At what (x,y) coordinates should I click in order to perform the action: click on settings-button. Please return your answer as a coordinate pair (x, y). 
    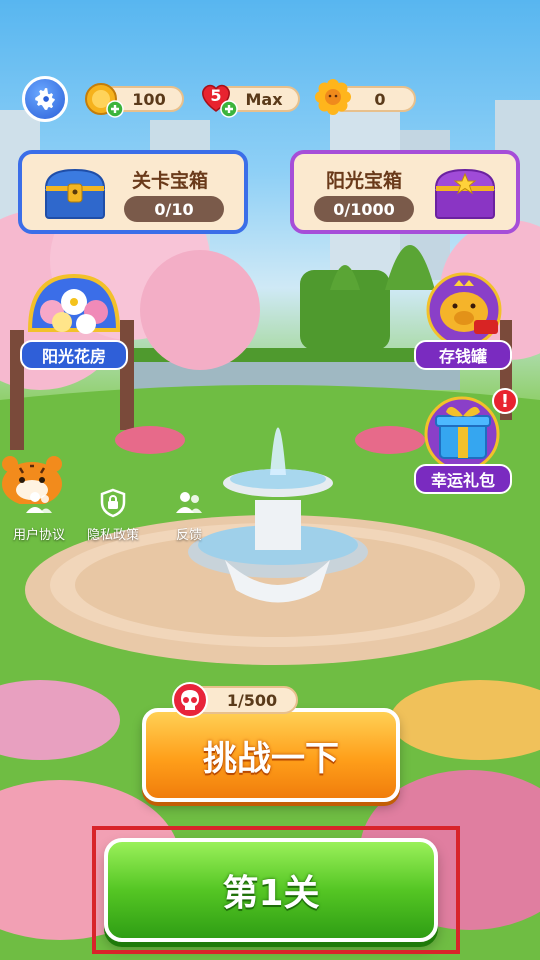
    Looking at the image, I should click on (45, 99).